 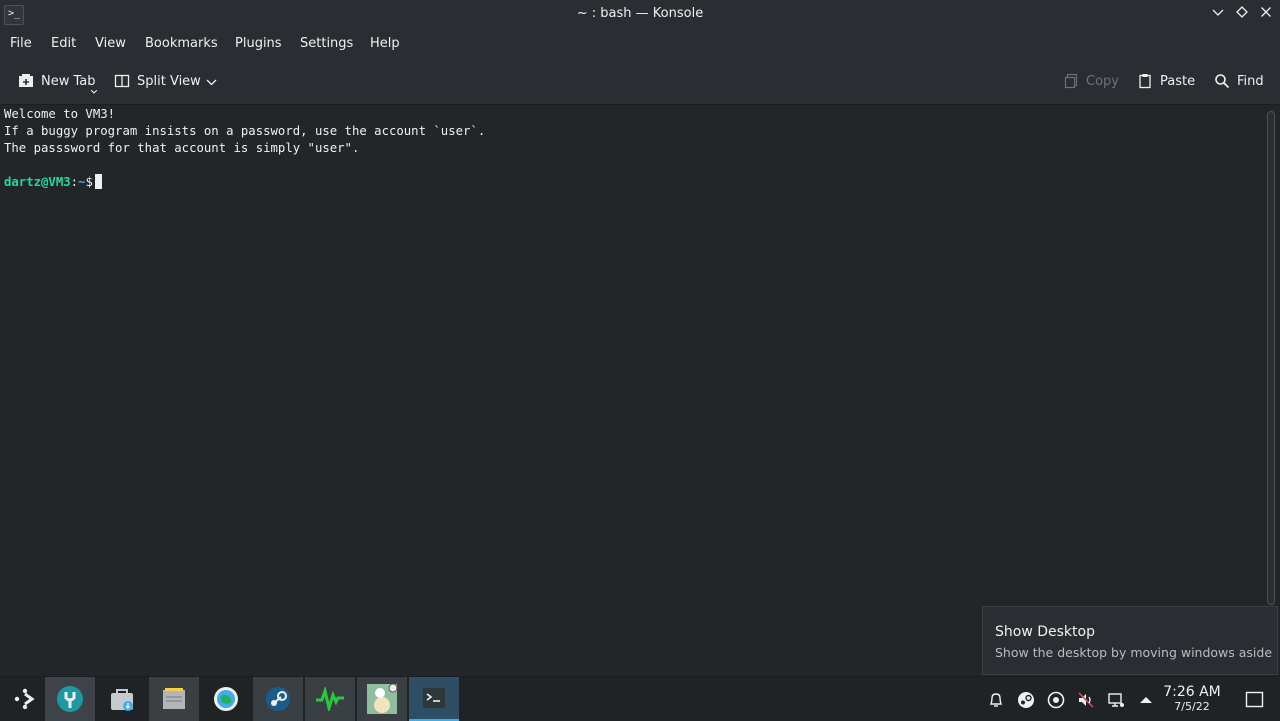 What do you see at coordinates (1116, 700) in the screenshot?
I see `network-wired-icon` at bounding box center [1116, 700].